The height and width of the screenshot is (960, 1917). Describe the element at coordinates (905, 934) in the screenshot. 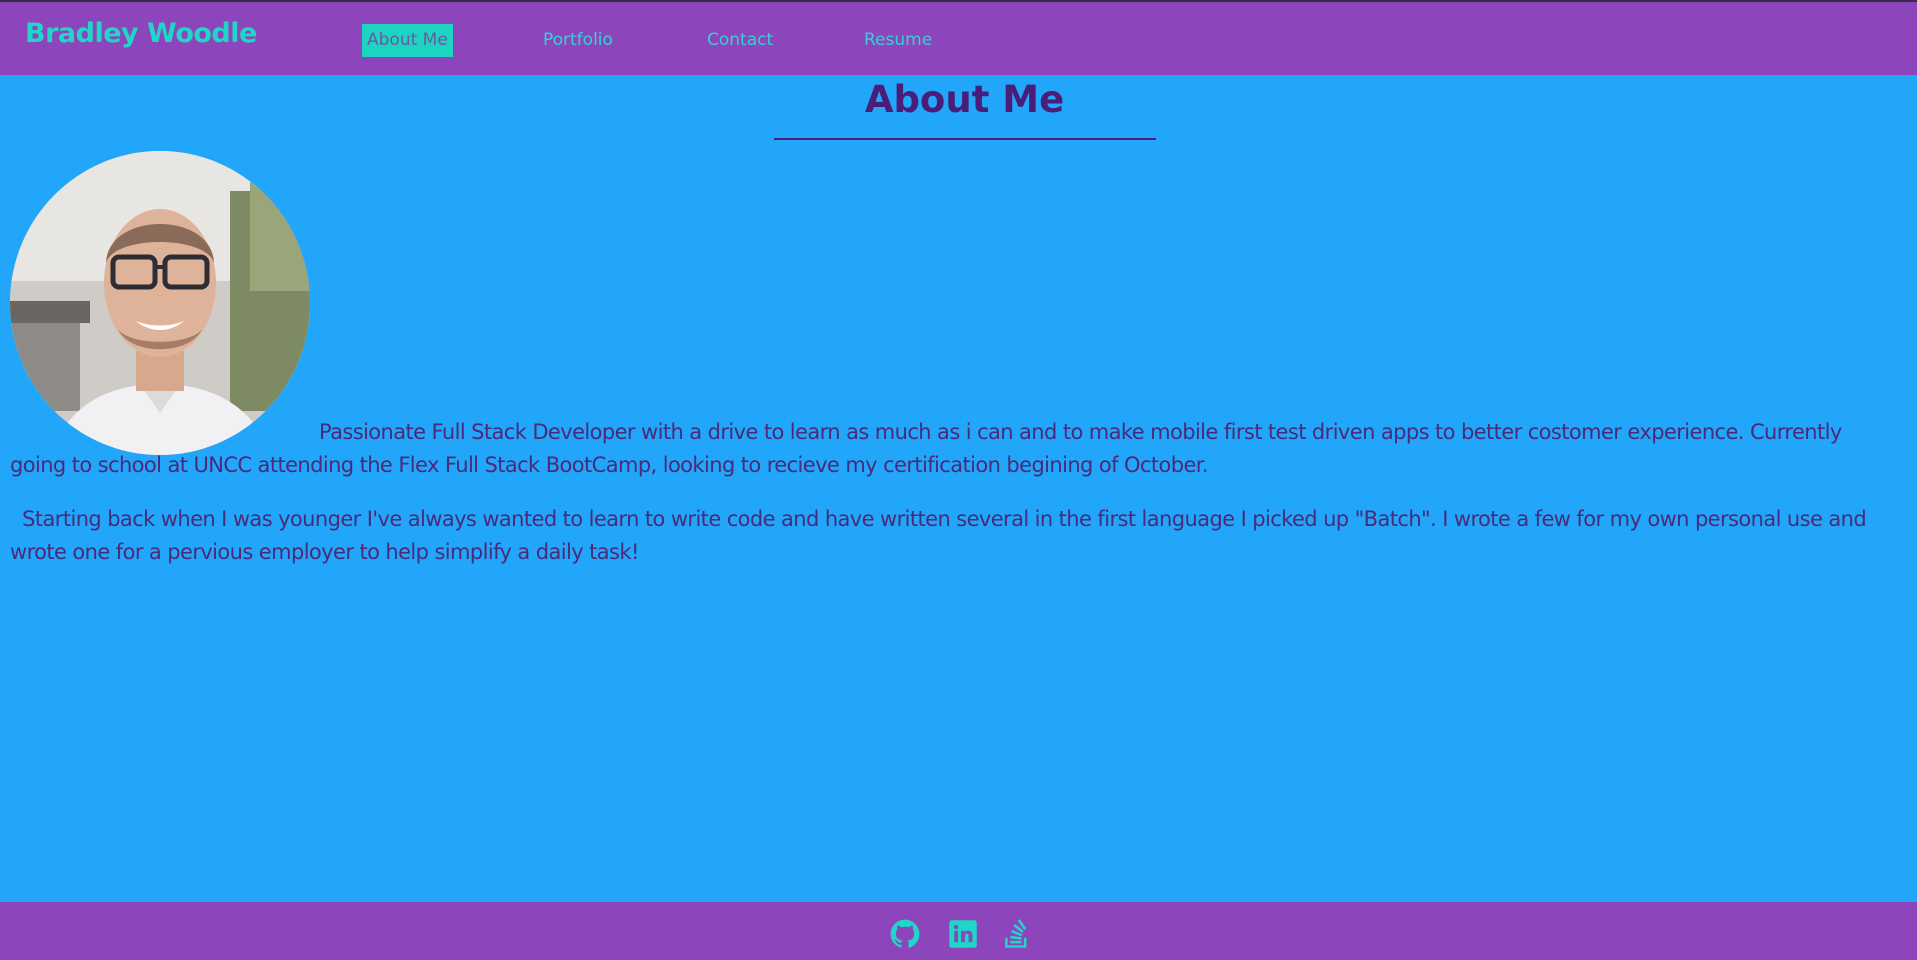

I see `github-icon` at that location.